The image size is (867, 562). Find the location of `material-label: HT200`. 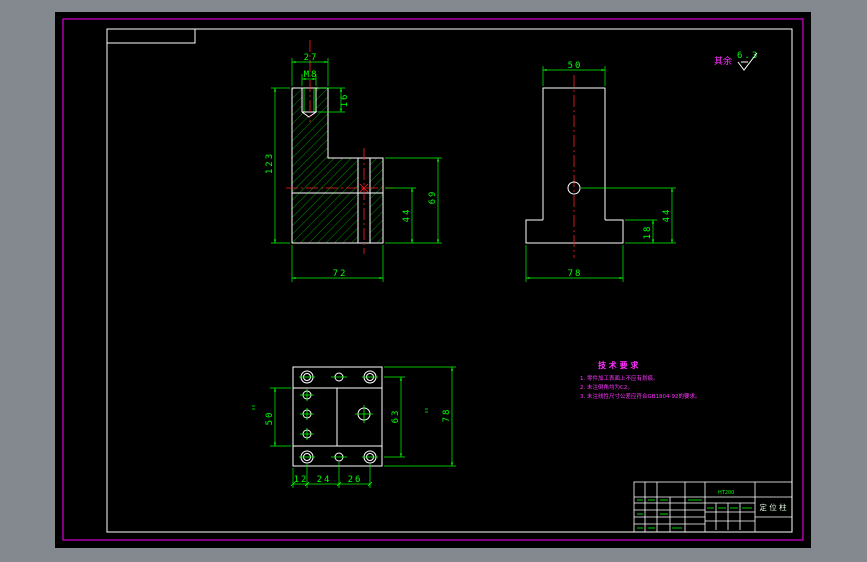

material-label: HT200 is located at coordinates (726, 493).